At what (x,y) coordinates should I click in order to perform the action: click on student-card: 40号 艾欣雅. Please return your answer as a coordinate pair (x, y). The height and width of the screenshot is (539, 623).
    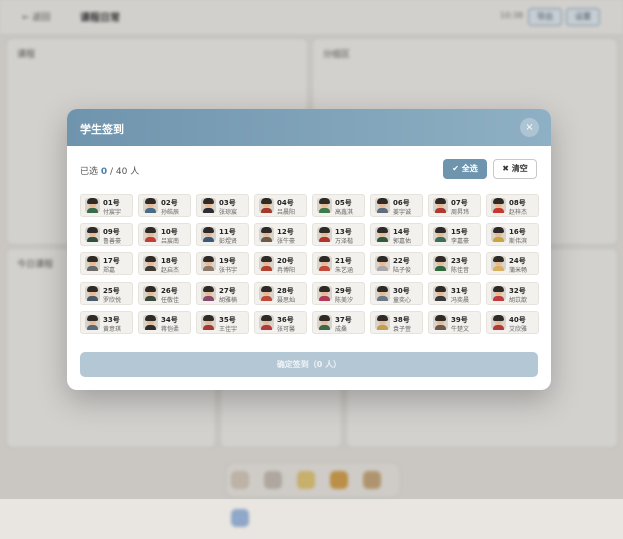
    Looking at the image, I should click on (512, 322).